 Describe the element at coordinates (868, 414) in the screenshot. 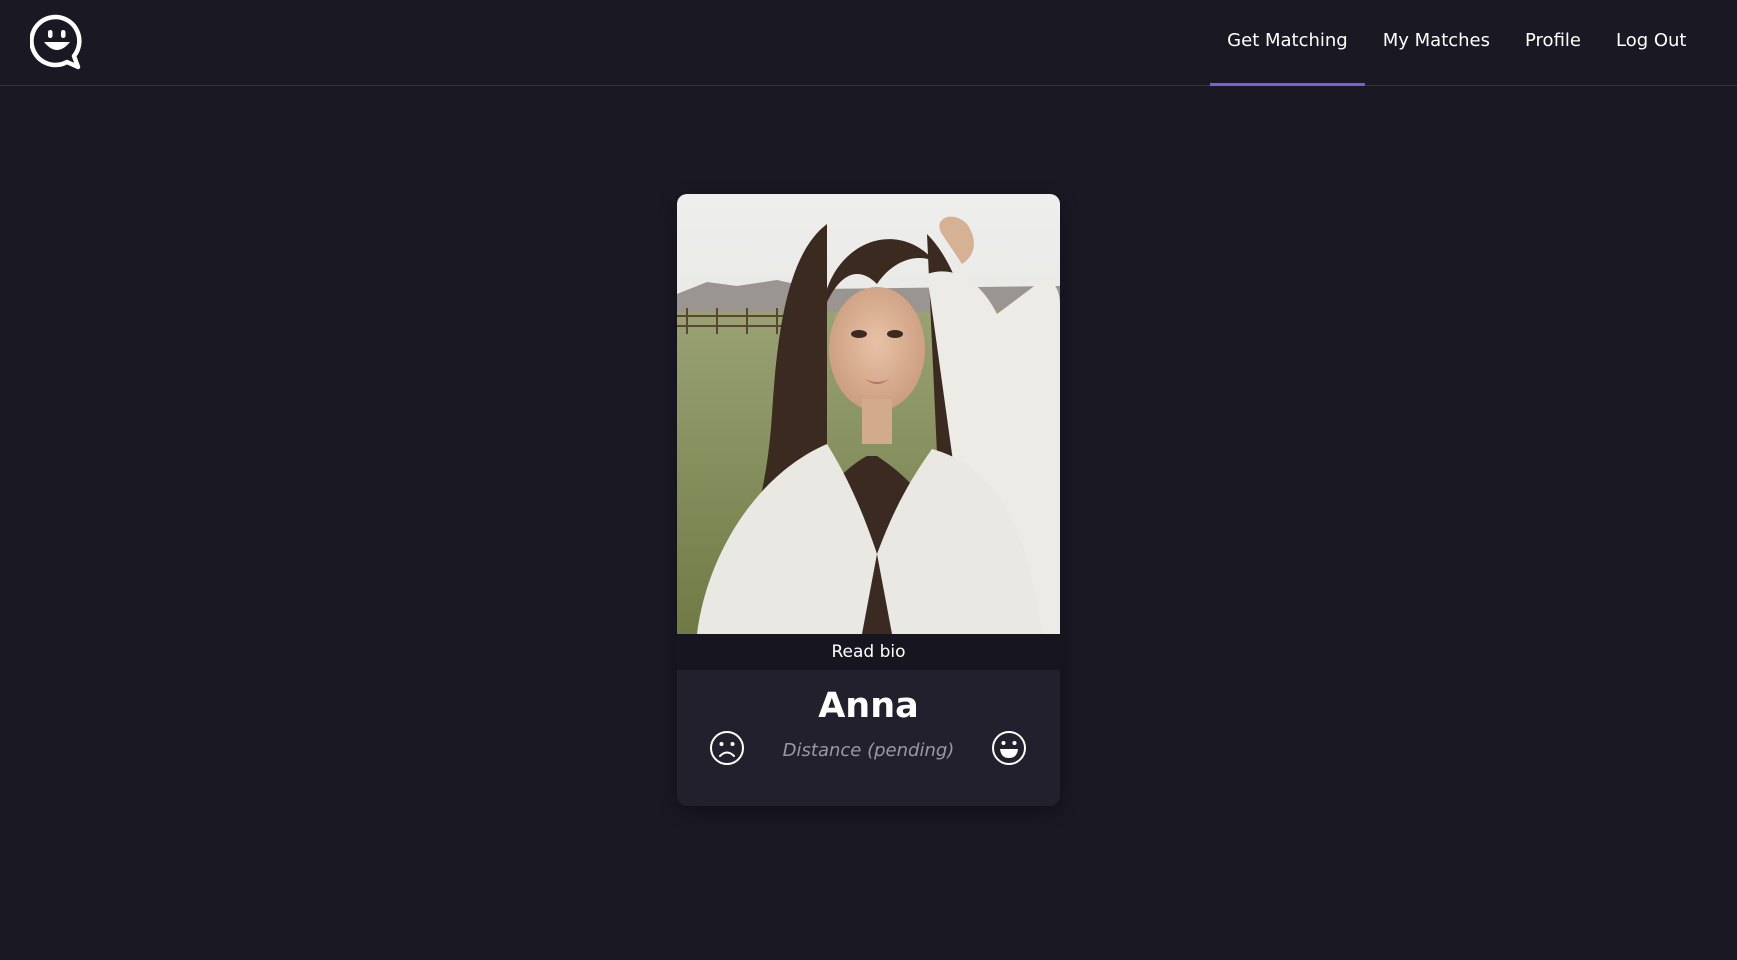

I see `profile-photo` at that location.